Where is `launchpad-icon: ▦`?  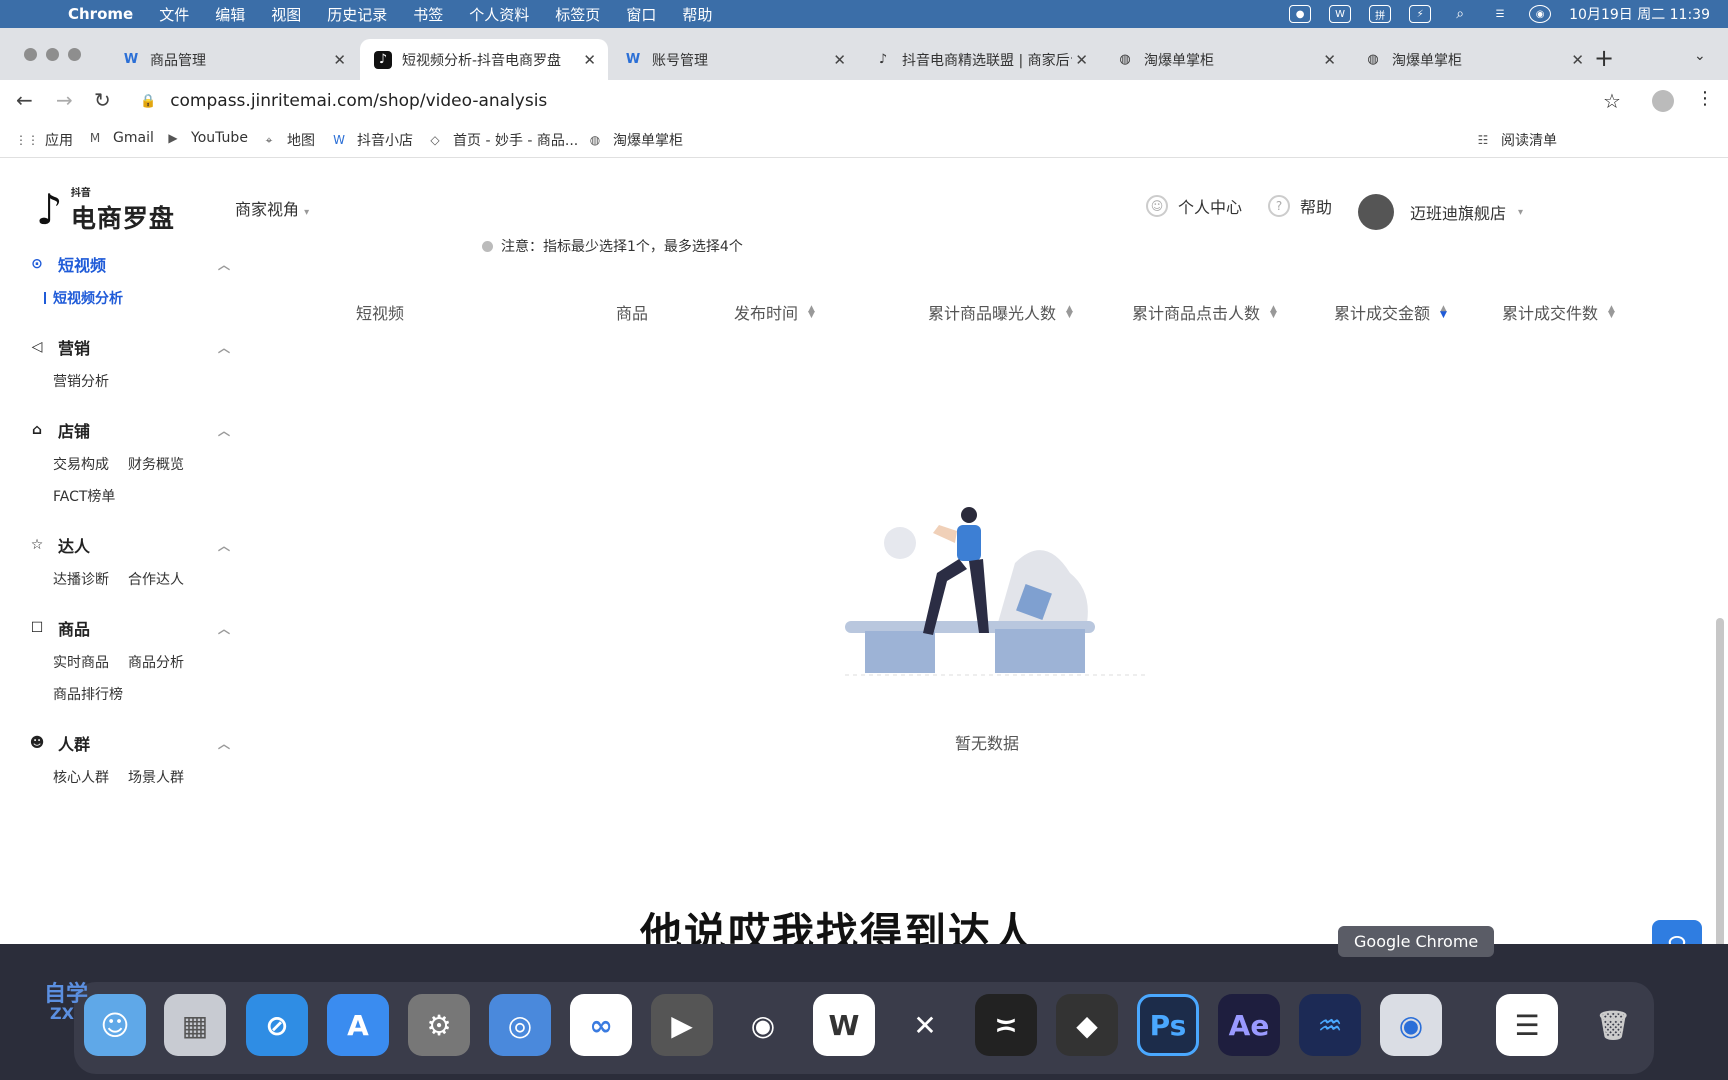
launchpad-icon: ▦ is located at coordinates (195, 1025).